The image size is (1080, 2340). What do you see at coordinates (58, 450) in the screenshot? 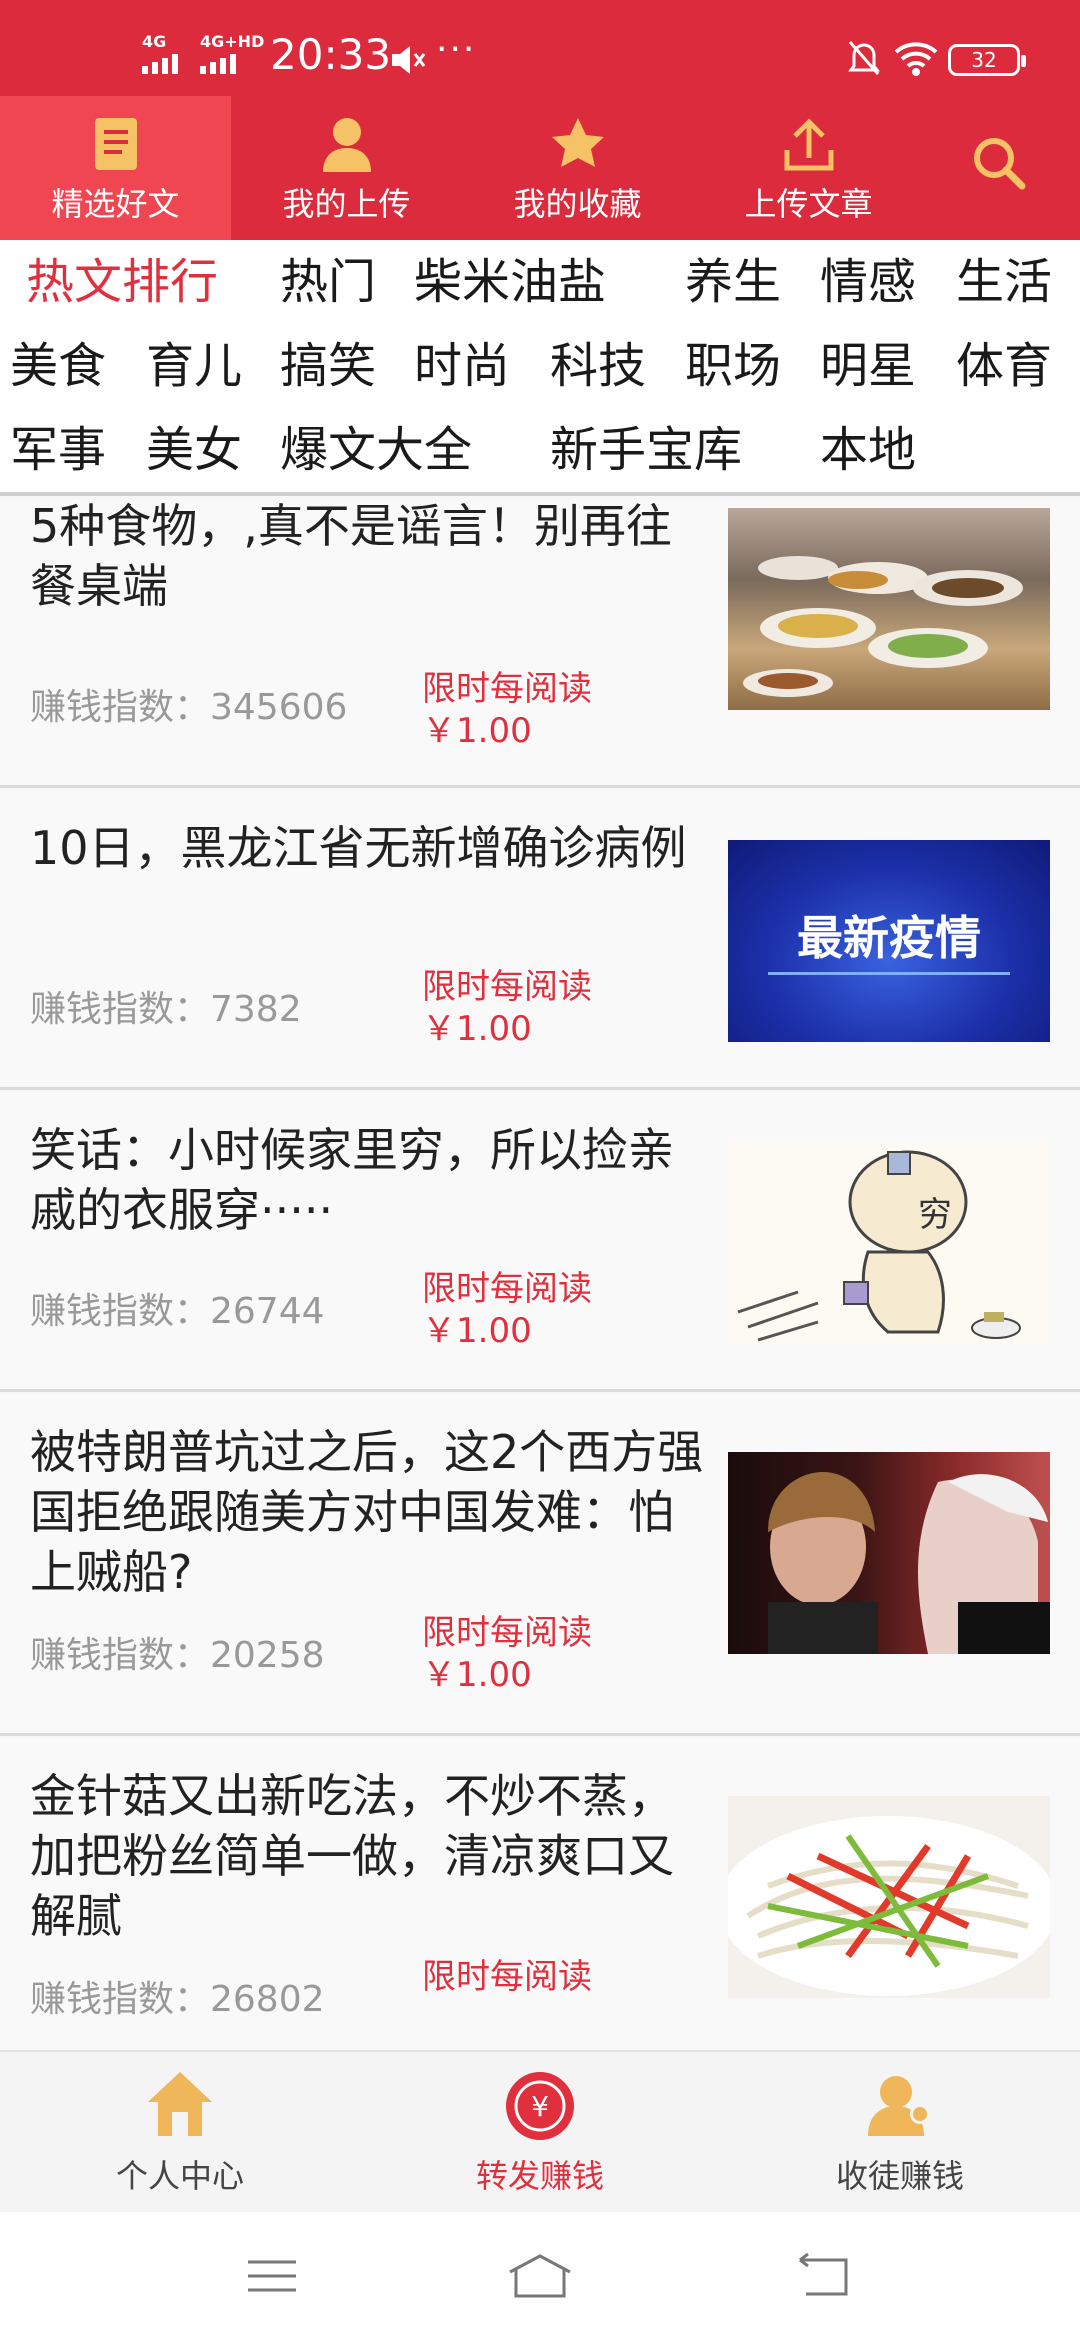
I see `category-military: 军事` at bounding box center [58, 450].